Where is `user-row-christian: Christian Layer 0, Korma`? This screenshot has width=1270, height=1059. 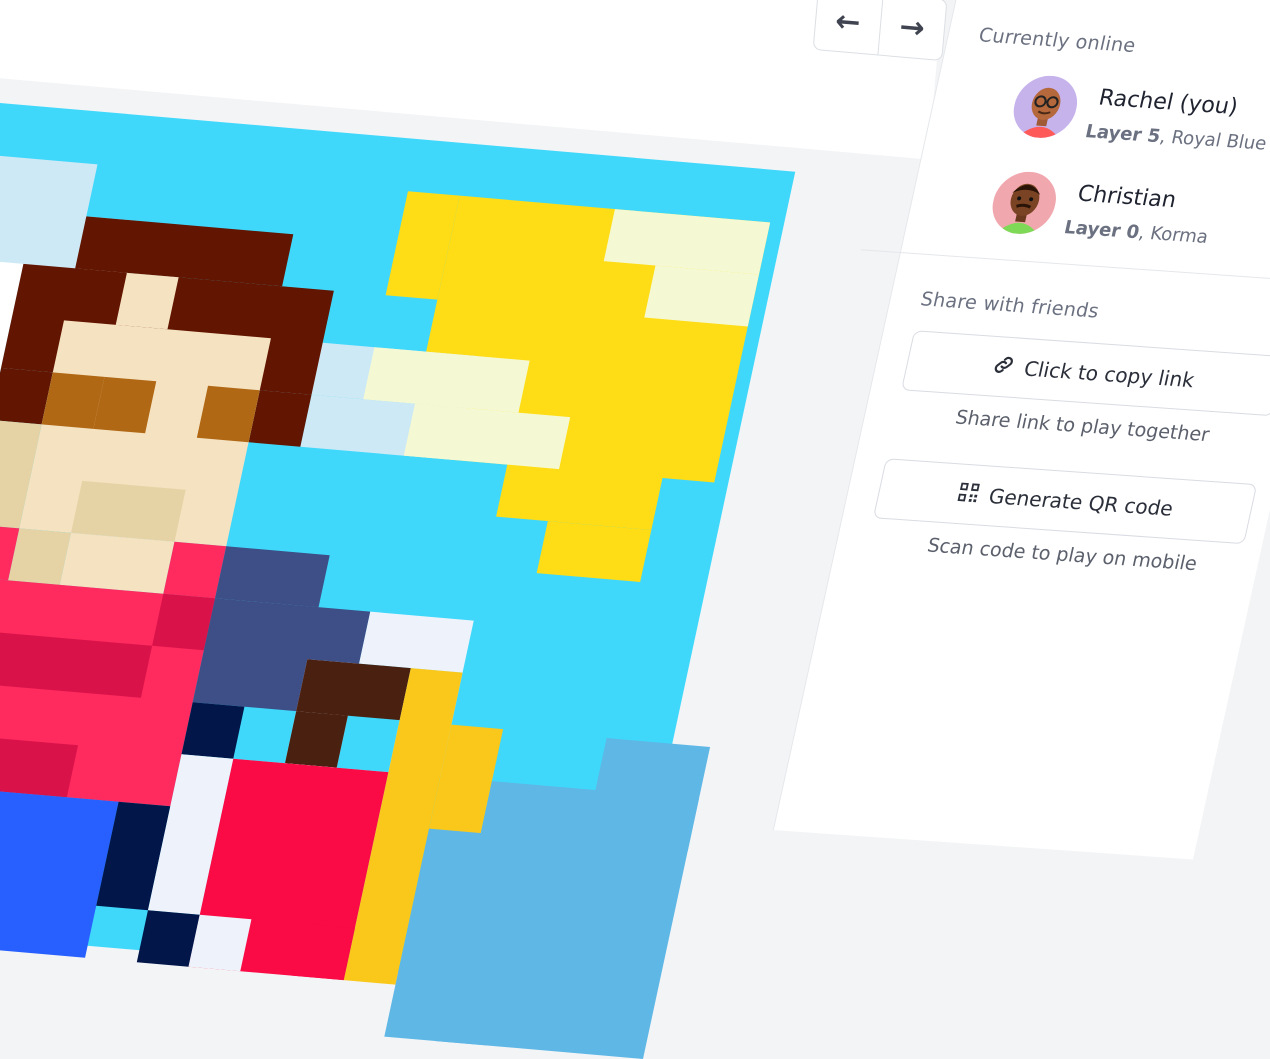 user-row-christian: Christian Layer 0, Korma is located at coordinates (1127, 217).